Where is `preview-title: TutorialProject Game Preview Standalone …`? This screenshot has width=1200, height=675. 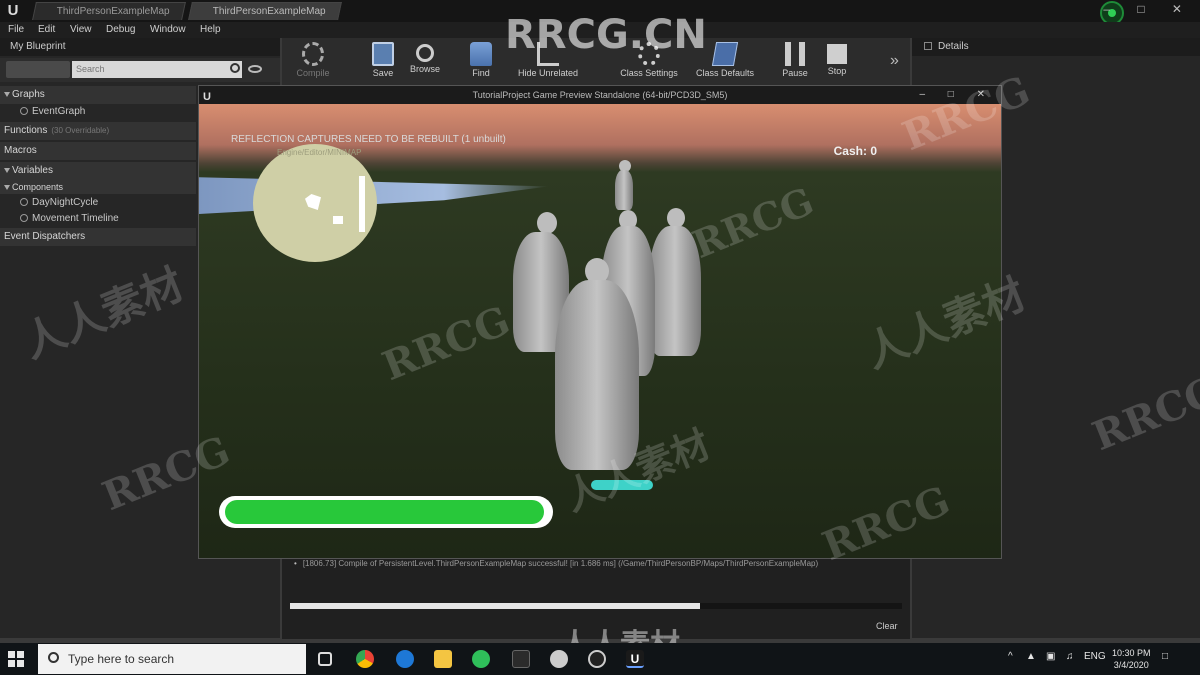
preview-title: TutorialProject Game Preview Standalone … is located at coordinates (600, 95).